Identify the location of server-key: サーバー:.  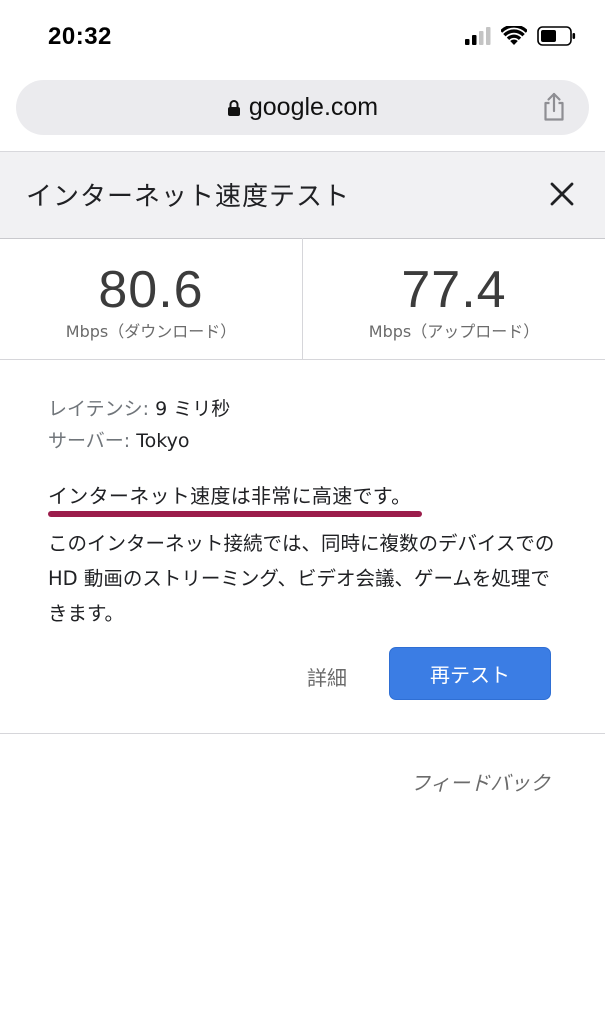
(89, 441).